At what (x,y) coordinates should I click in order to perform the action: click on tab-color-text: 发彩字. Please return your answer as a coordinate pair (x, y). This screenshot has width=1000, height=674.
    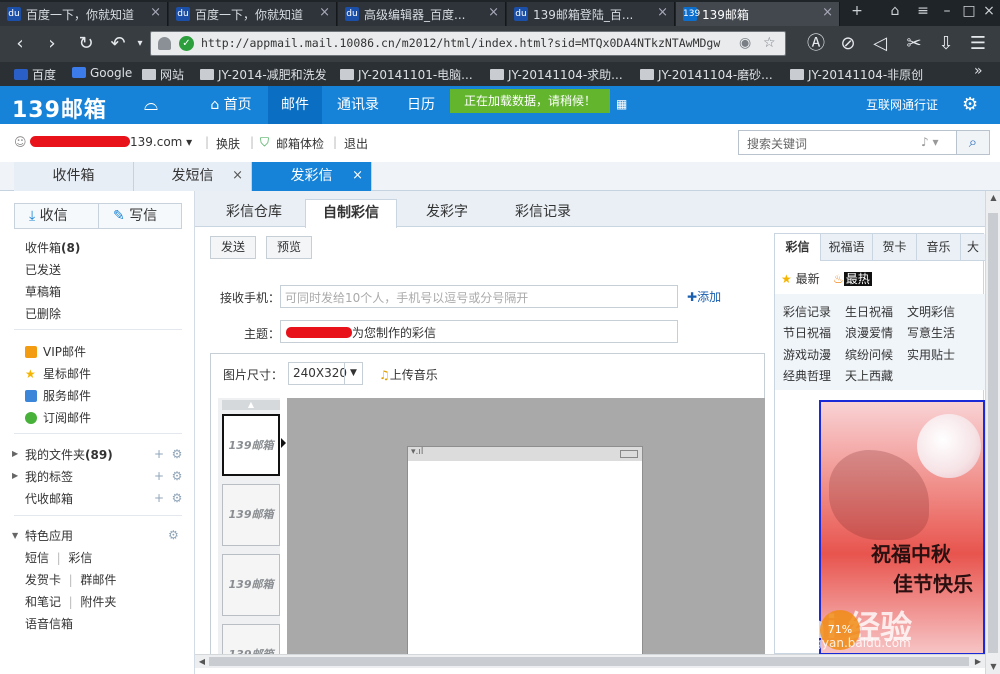
    Looking at the image, I should click on (447, 213).